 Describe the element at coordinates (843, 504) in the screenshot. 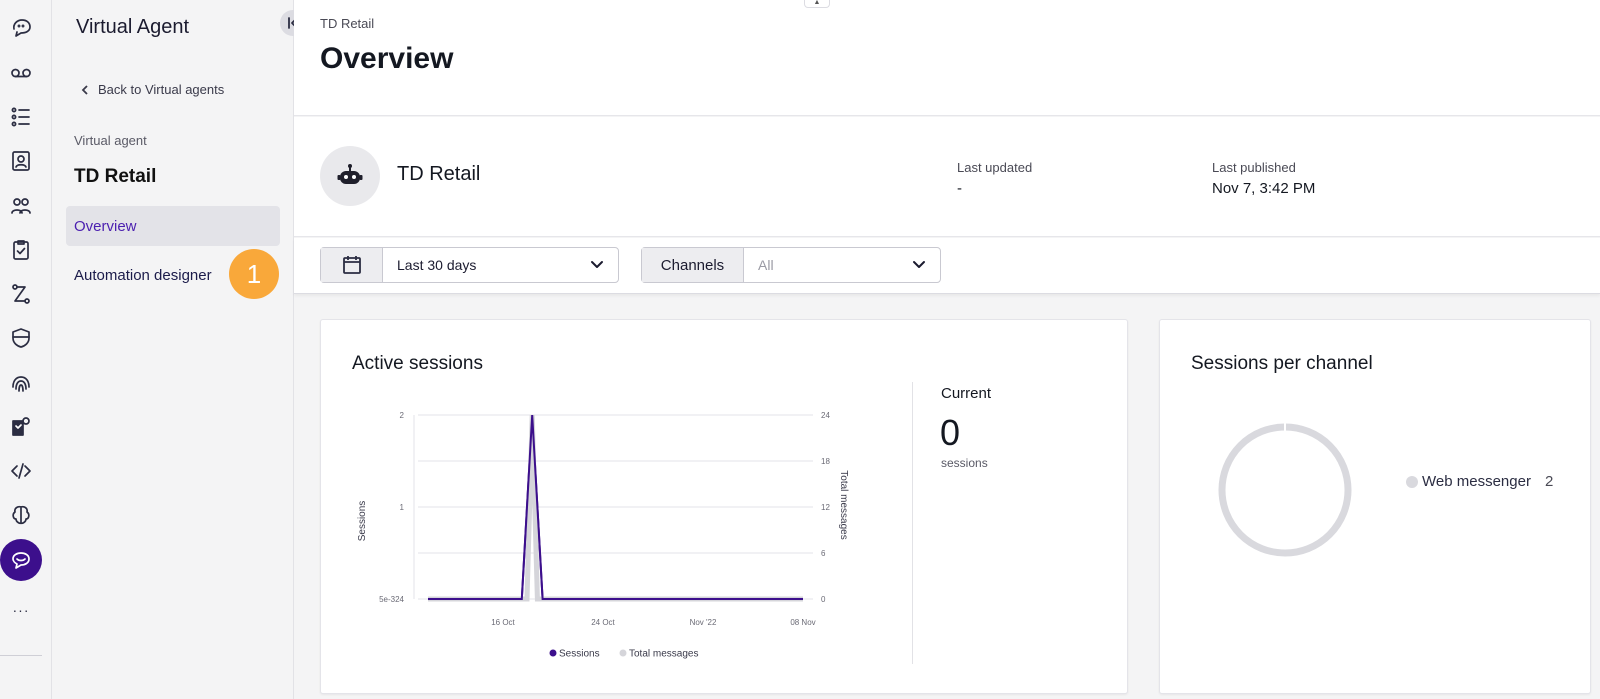

I see `y2-axis-title: Total messages` at that location.